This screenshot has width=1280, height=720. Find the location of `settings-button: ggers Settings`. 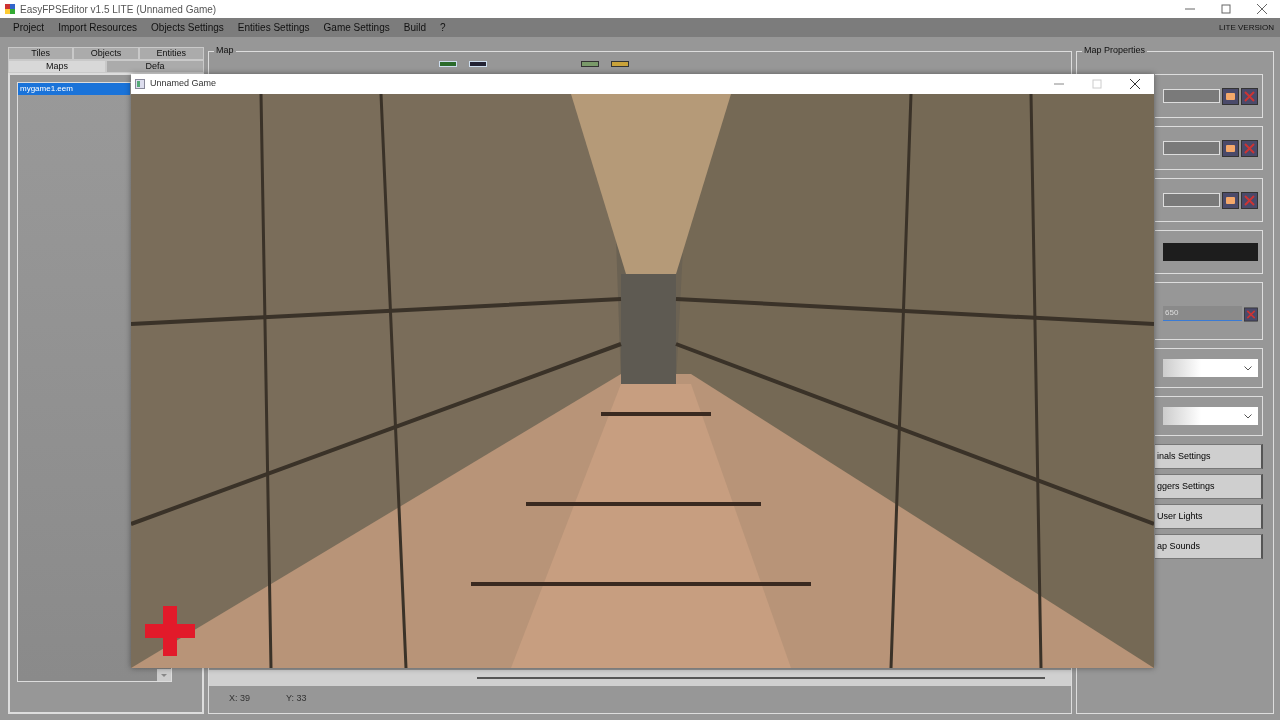

settings-button: ggers Settings is located at coordinates (1209, 486).